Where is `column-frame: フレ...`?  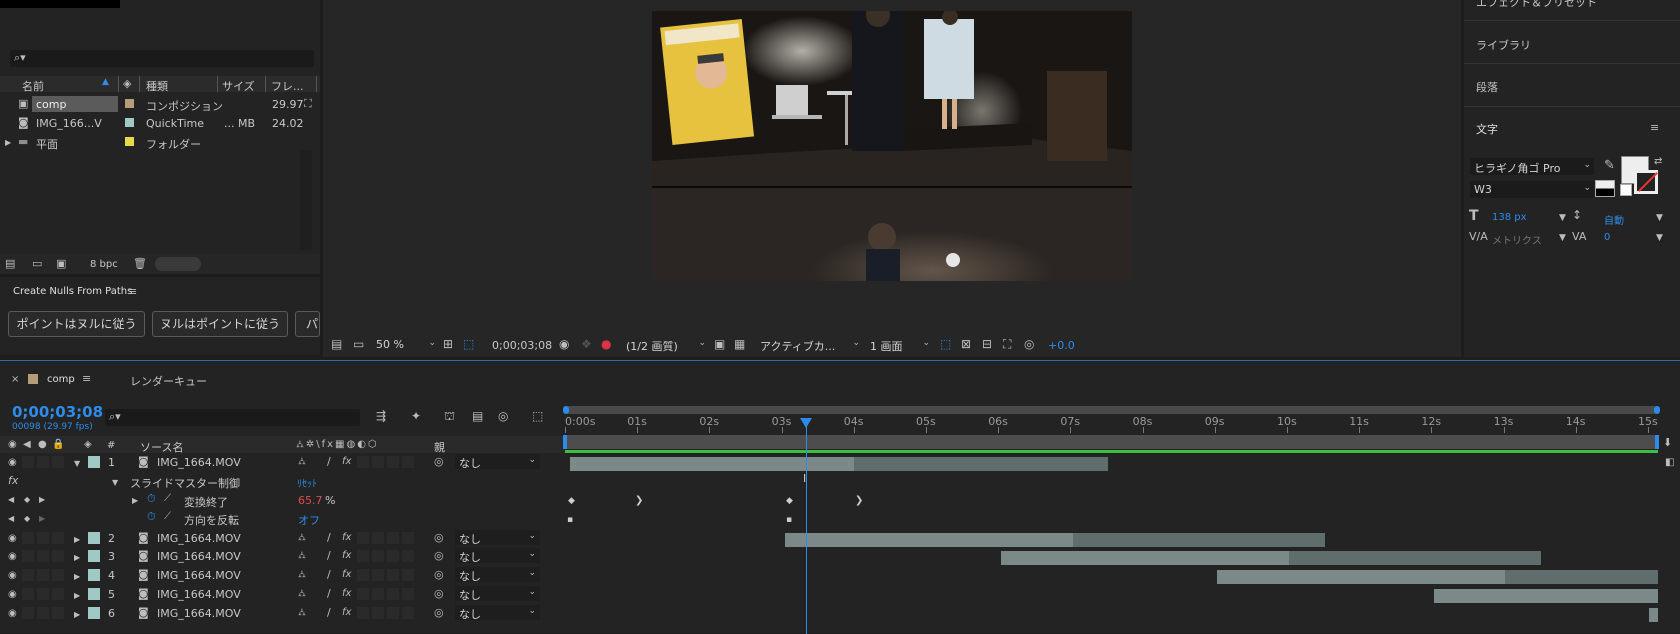 column-frame: フレ... is located at coordinates (287, 86).